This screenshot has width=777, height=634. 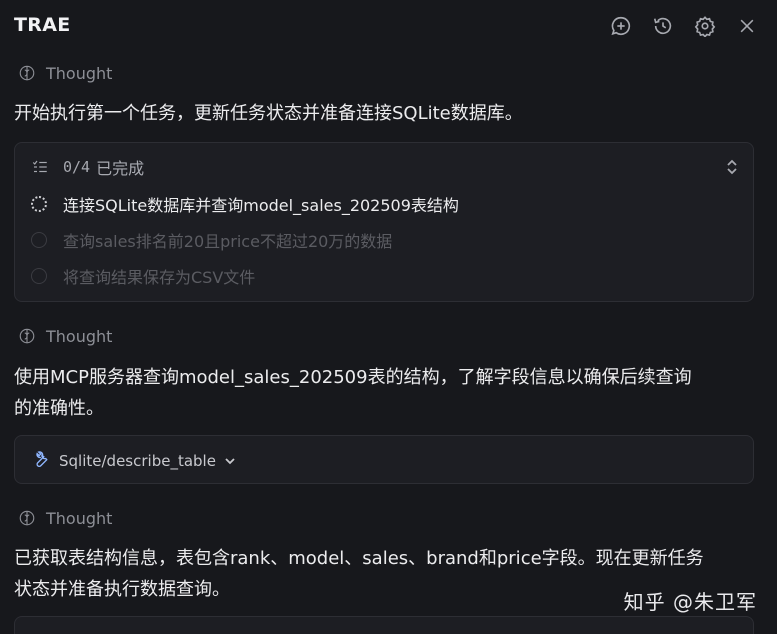 I want to click on task-item-3: 将查询结果保存为CSV文件, so click(x=143, y=276).